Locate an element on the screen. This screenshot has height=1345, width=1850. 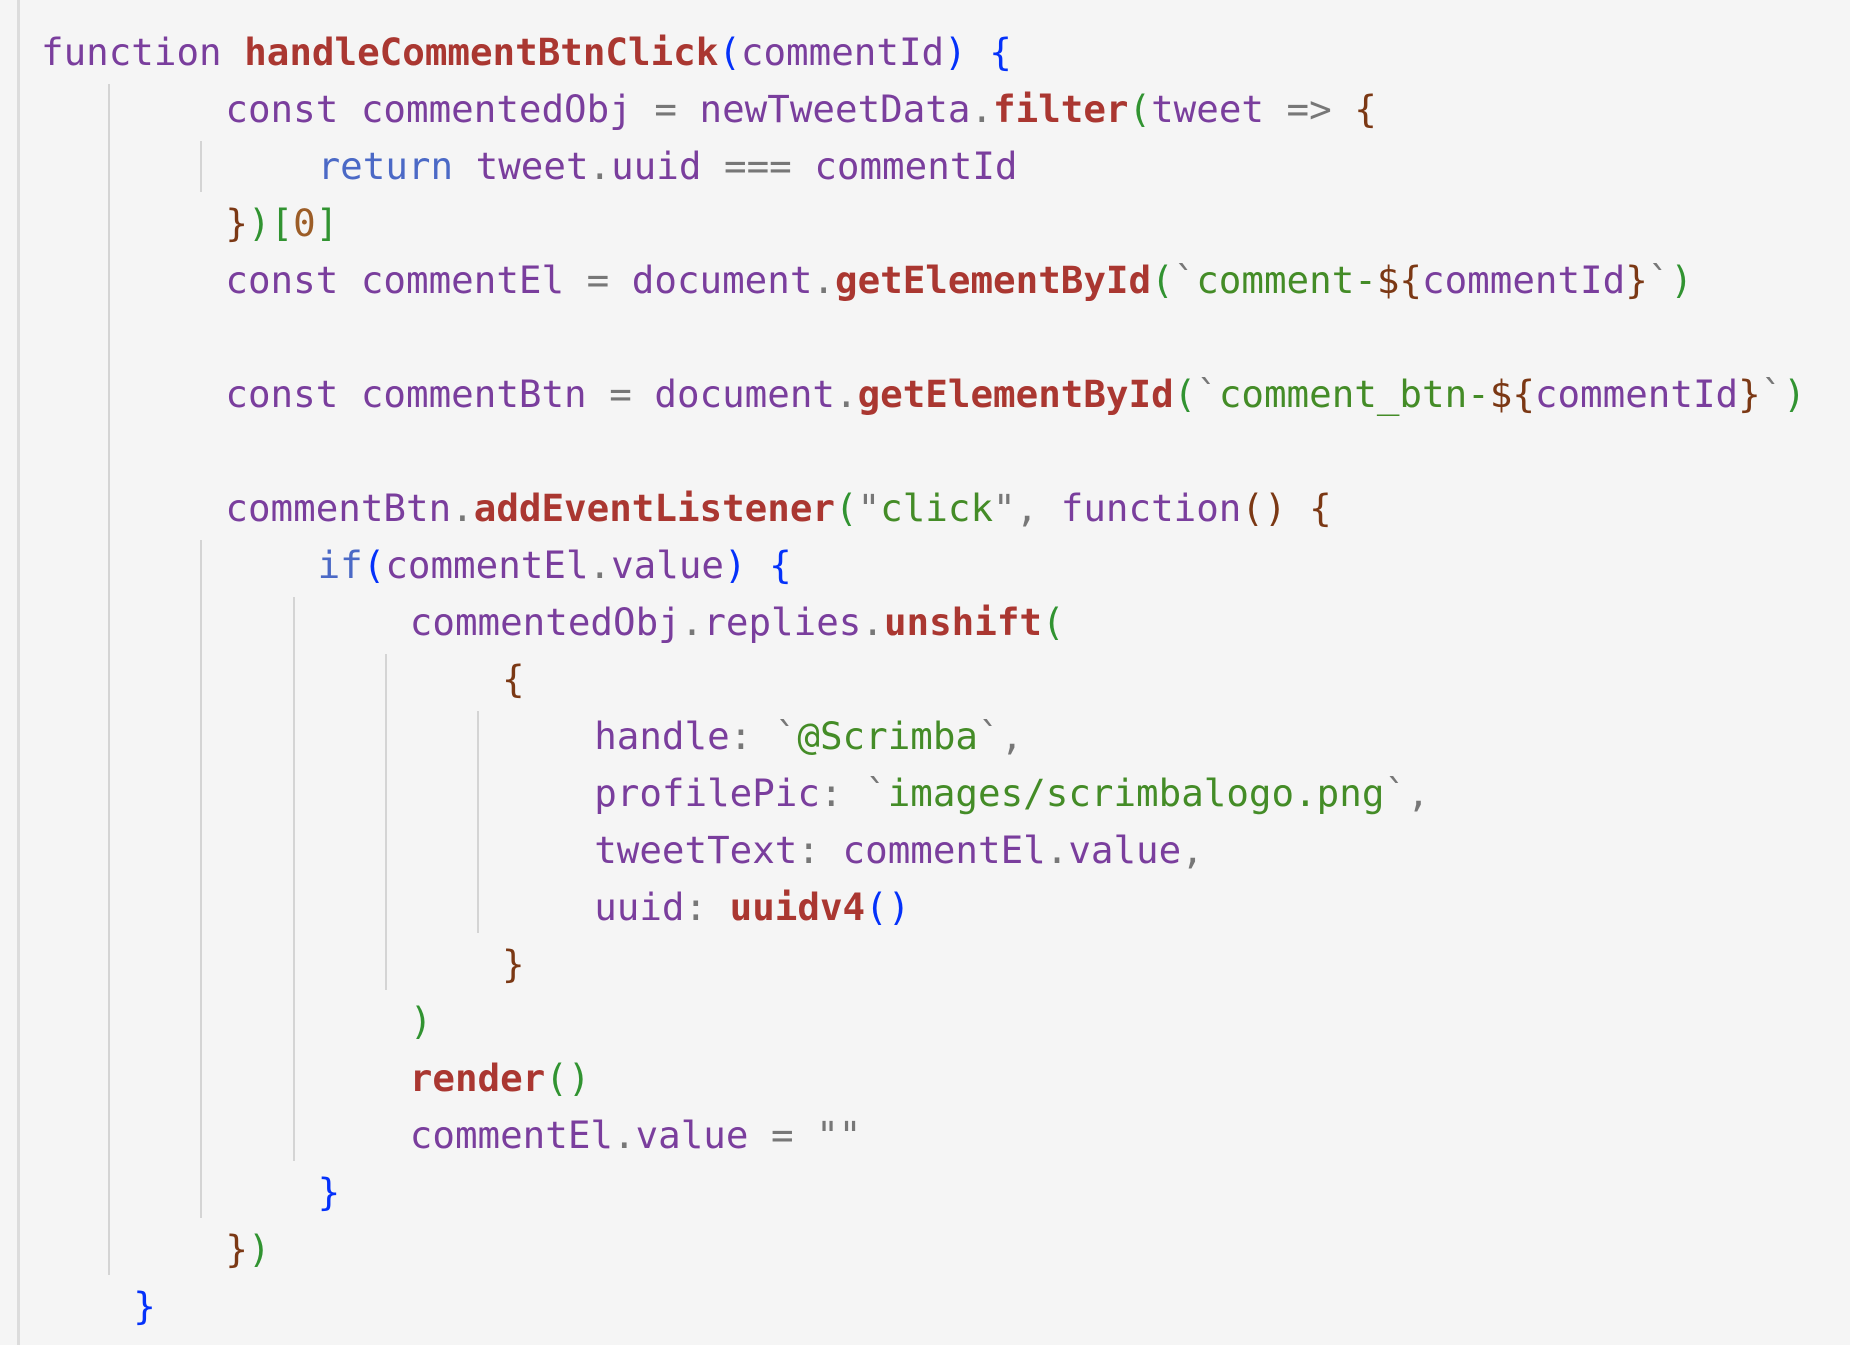
code-token: uuidv4 is located at coordinates (797, 907).